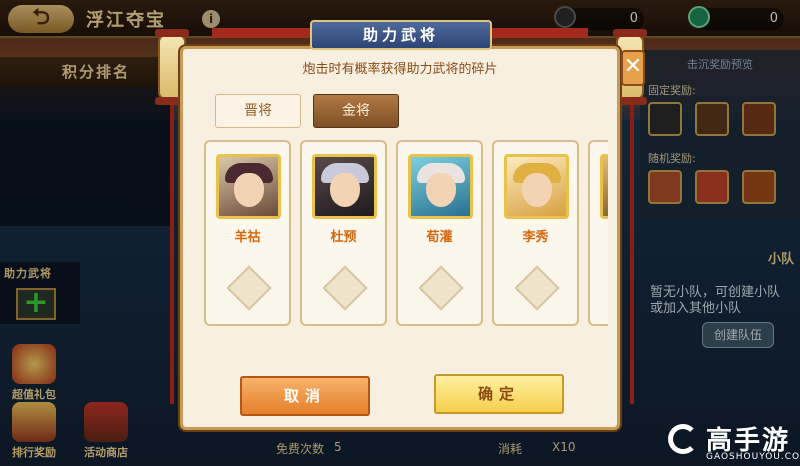  What do you see at coordinates (172, 254) in the screenshot?
I see `left-tassel` at bounding box center [172, 254].